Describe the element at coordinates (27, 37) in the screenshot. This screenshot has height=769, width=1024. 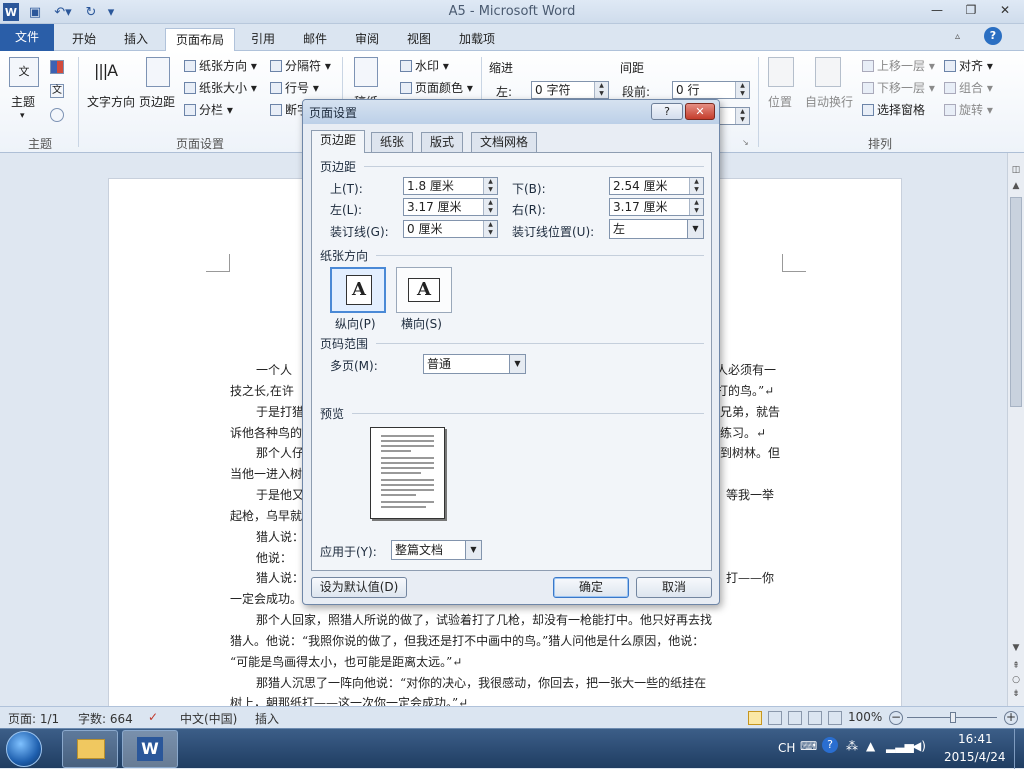
I see `tab-file: 文件` at that location.